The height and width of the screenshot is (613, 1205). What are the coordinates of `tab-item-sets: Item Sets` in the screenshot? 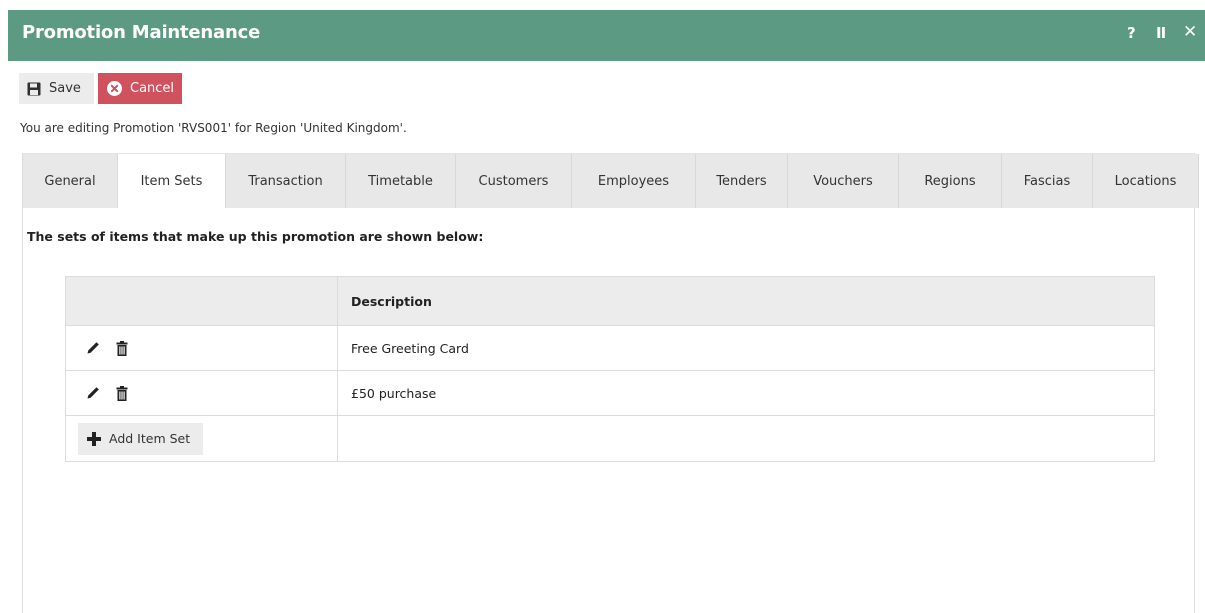 It's located at (172, 181).